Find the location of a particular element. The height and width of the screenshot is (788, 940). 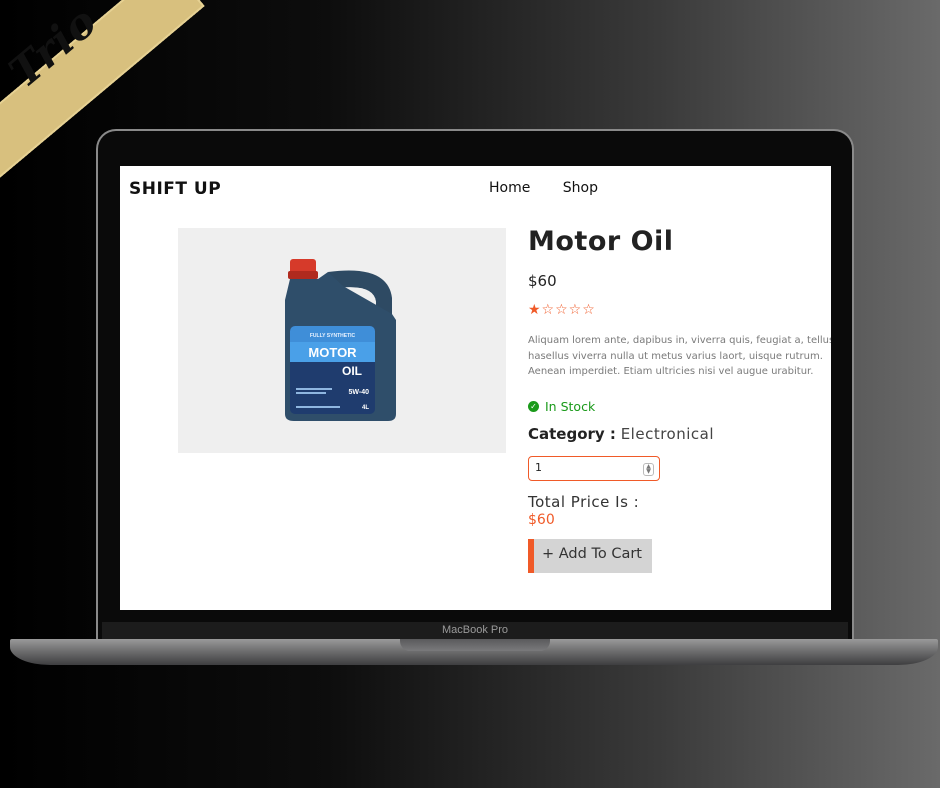

product-title: Motor Oil is located at coordinates (601, 241).